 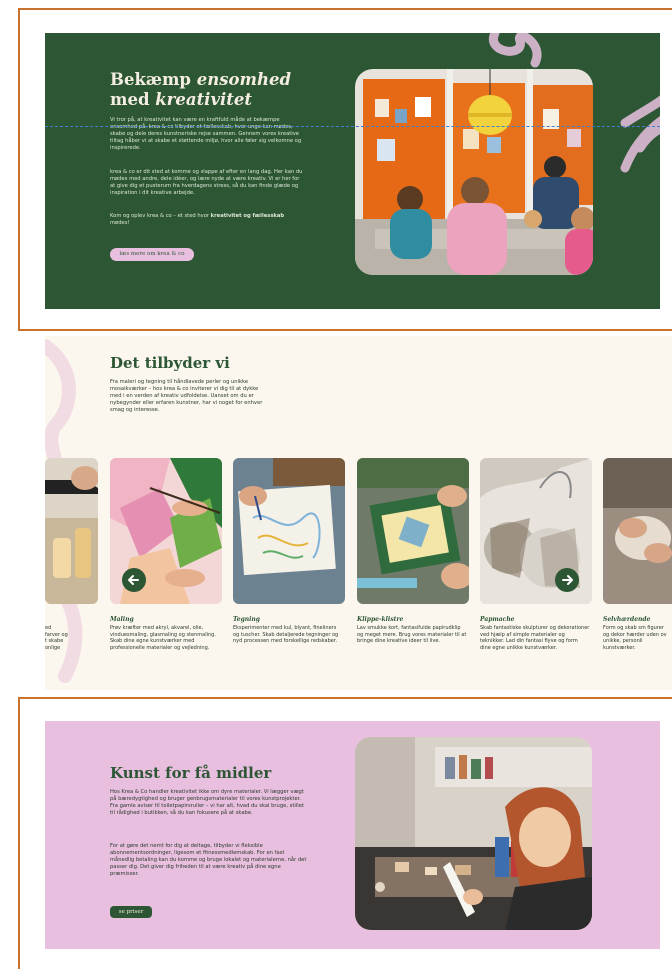 What do you see at coordinates (246, 619) in the screenshot?
I see `card-title-tegning: Tegning` at bounding box center [246, 619].